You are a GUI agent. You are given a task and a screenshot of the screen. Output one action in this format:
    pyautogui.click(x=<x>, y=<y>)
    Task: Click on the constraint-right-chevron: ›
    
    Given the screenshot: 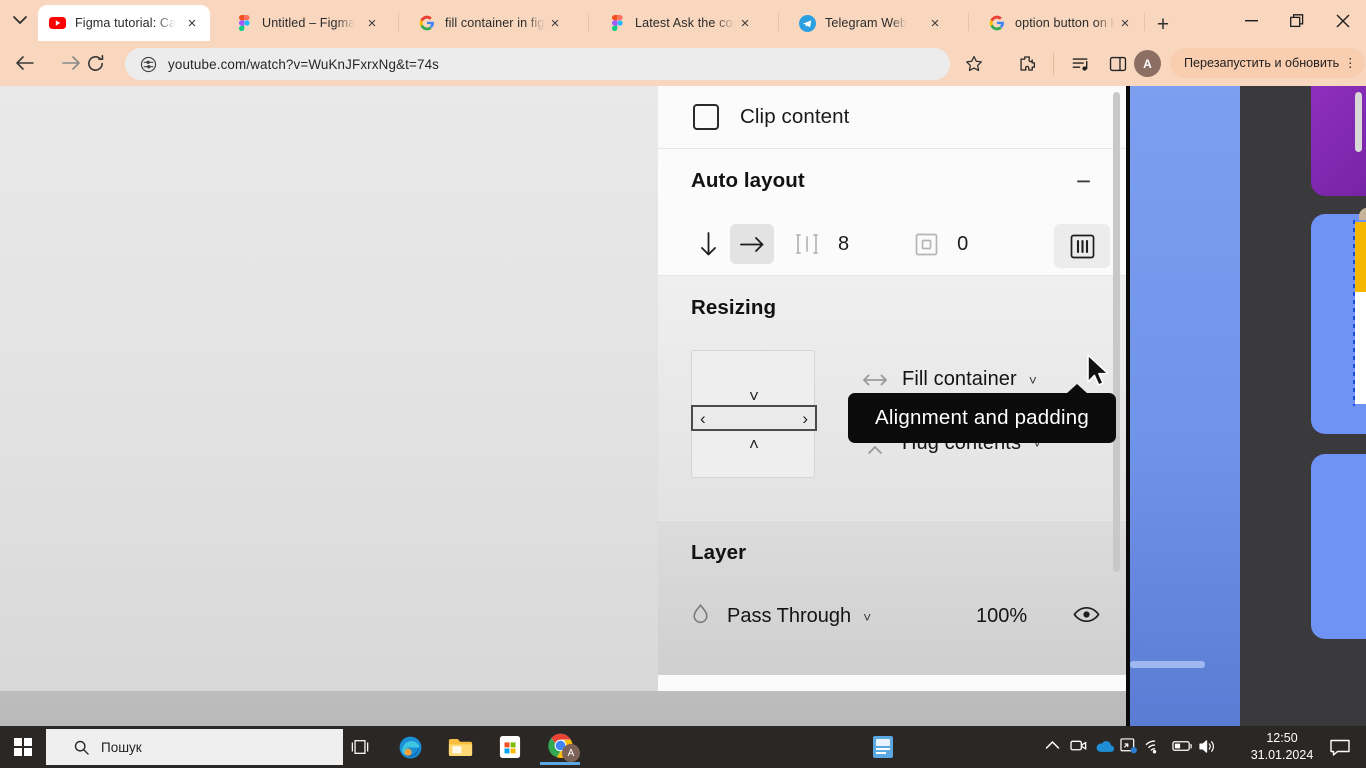 What is the action you would take?
    pyautogui.click(x=805, y=418)
    